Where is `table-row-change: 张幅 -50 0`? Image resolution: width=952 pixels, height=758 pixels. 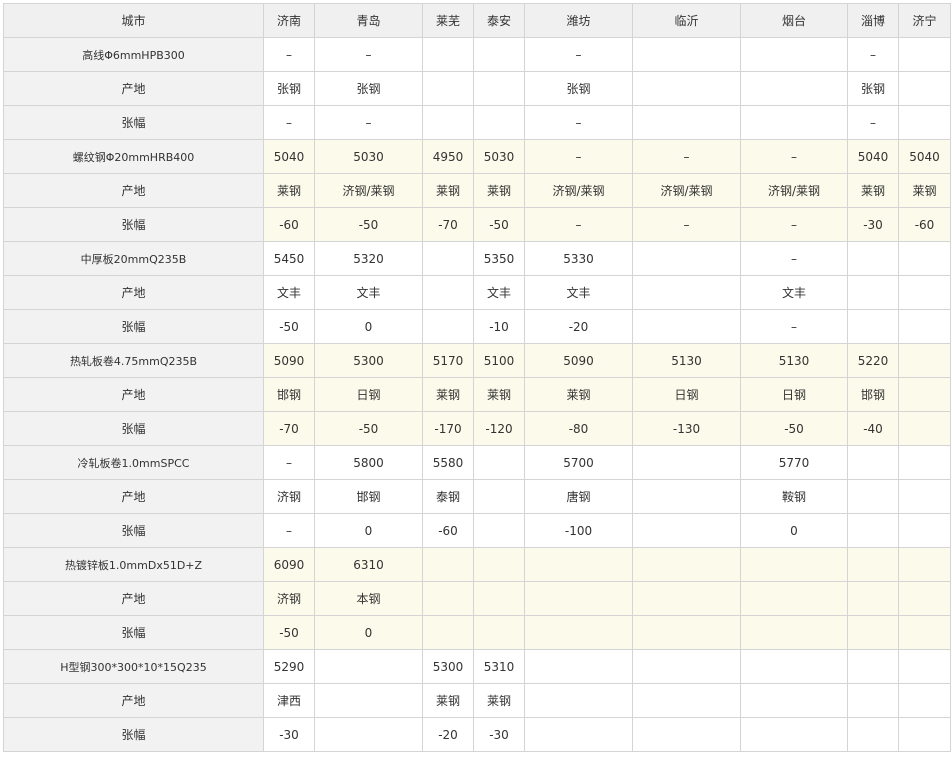 table-row-change: 张幅 -50 0 is located at coordinates (477, 632).